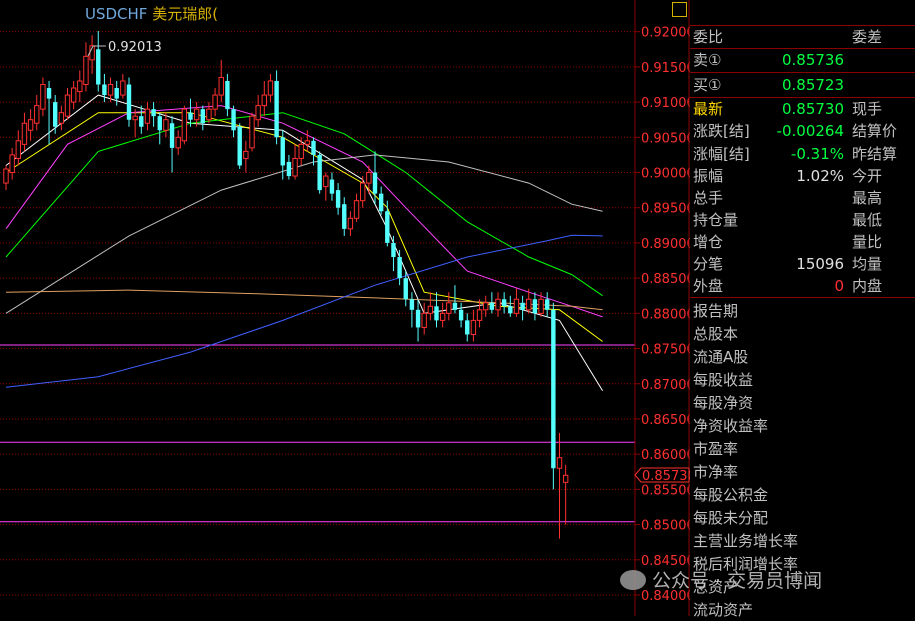  I want to click on fundamental-item: 总股本, so click(802, 334).